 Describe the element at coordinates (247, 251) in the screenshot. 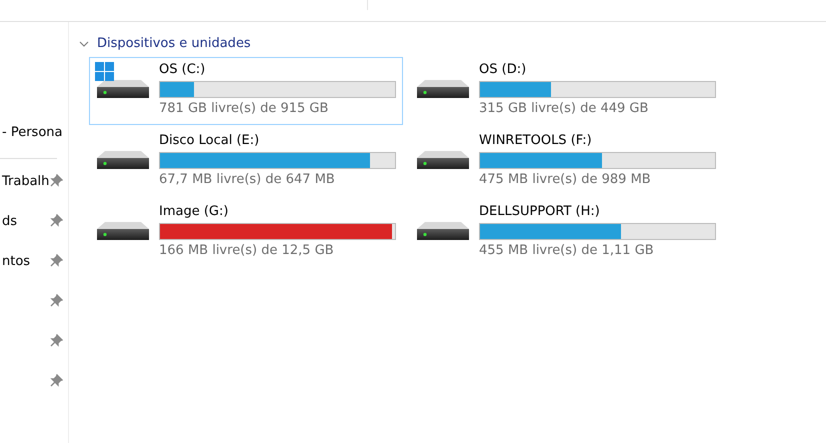

I see `free-space-text: 166 MB livre(s) de 12,5 GB` at that location.